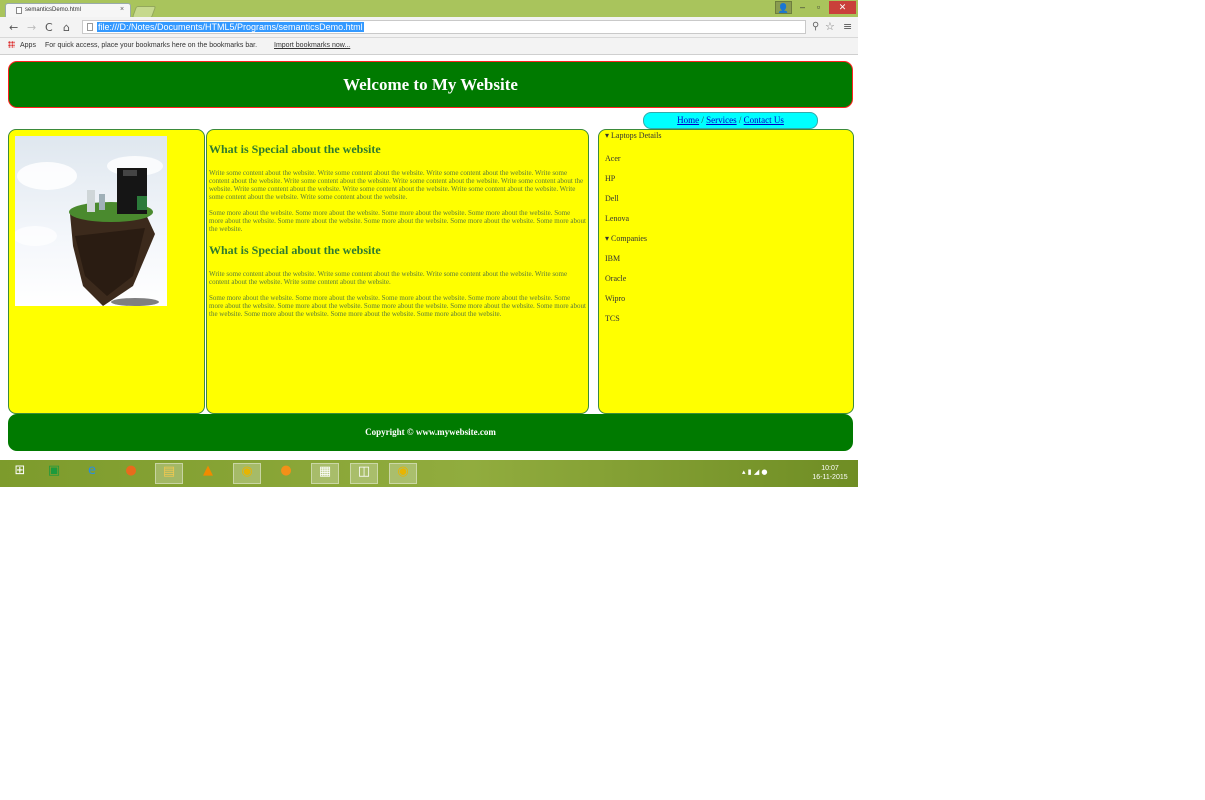 The height and width of the screenshot is (800, 1205). I want to click on chrome-active-icon: ◉, so click(403, 473).